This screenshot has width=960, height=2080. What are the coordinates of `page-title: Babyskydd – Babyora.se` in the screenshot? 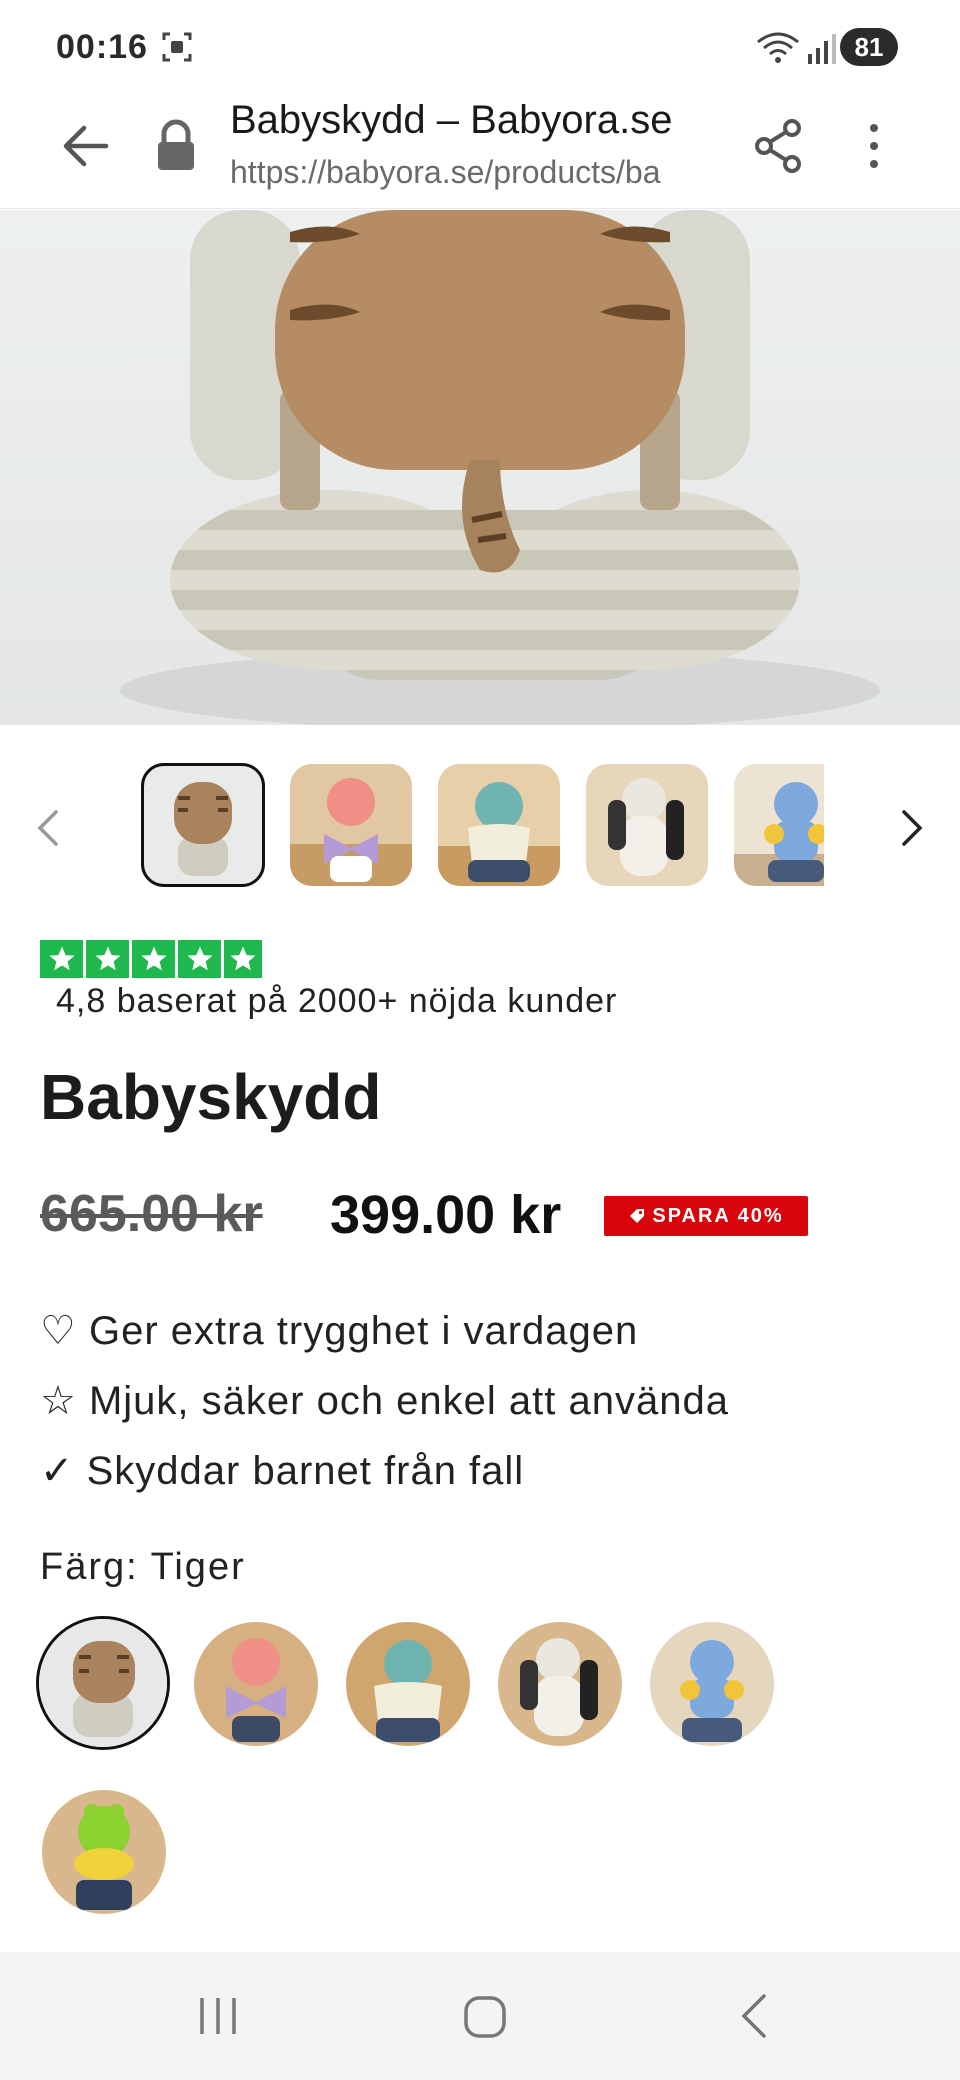 It's located at (451, 120).